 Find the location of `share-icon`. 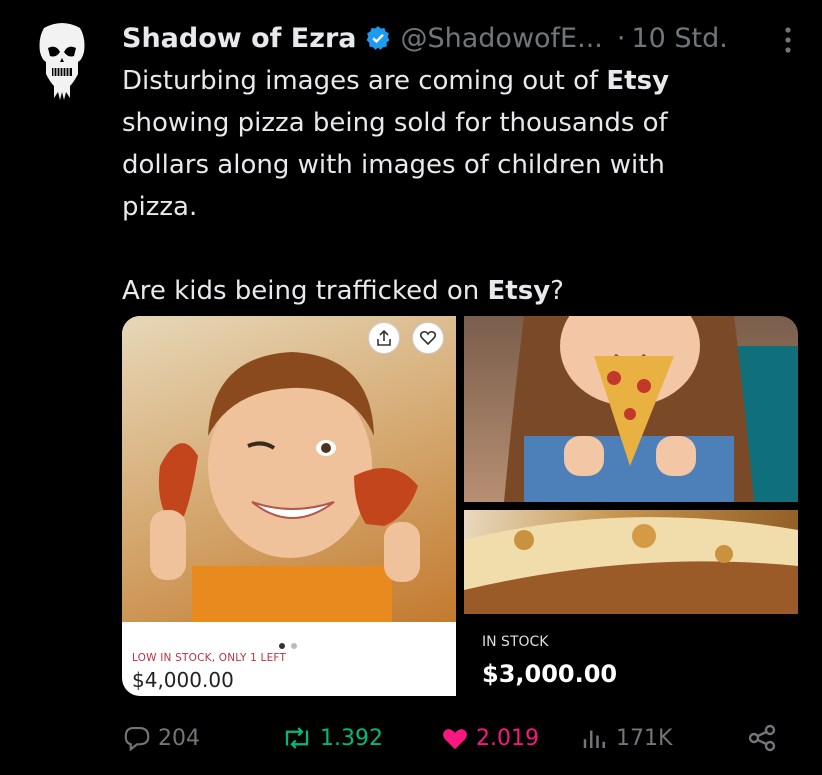

share-icon is located at coordinates (384, 338).